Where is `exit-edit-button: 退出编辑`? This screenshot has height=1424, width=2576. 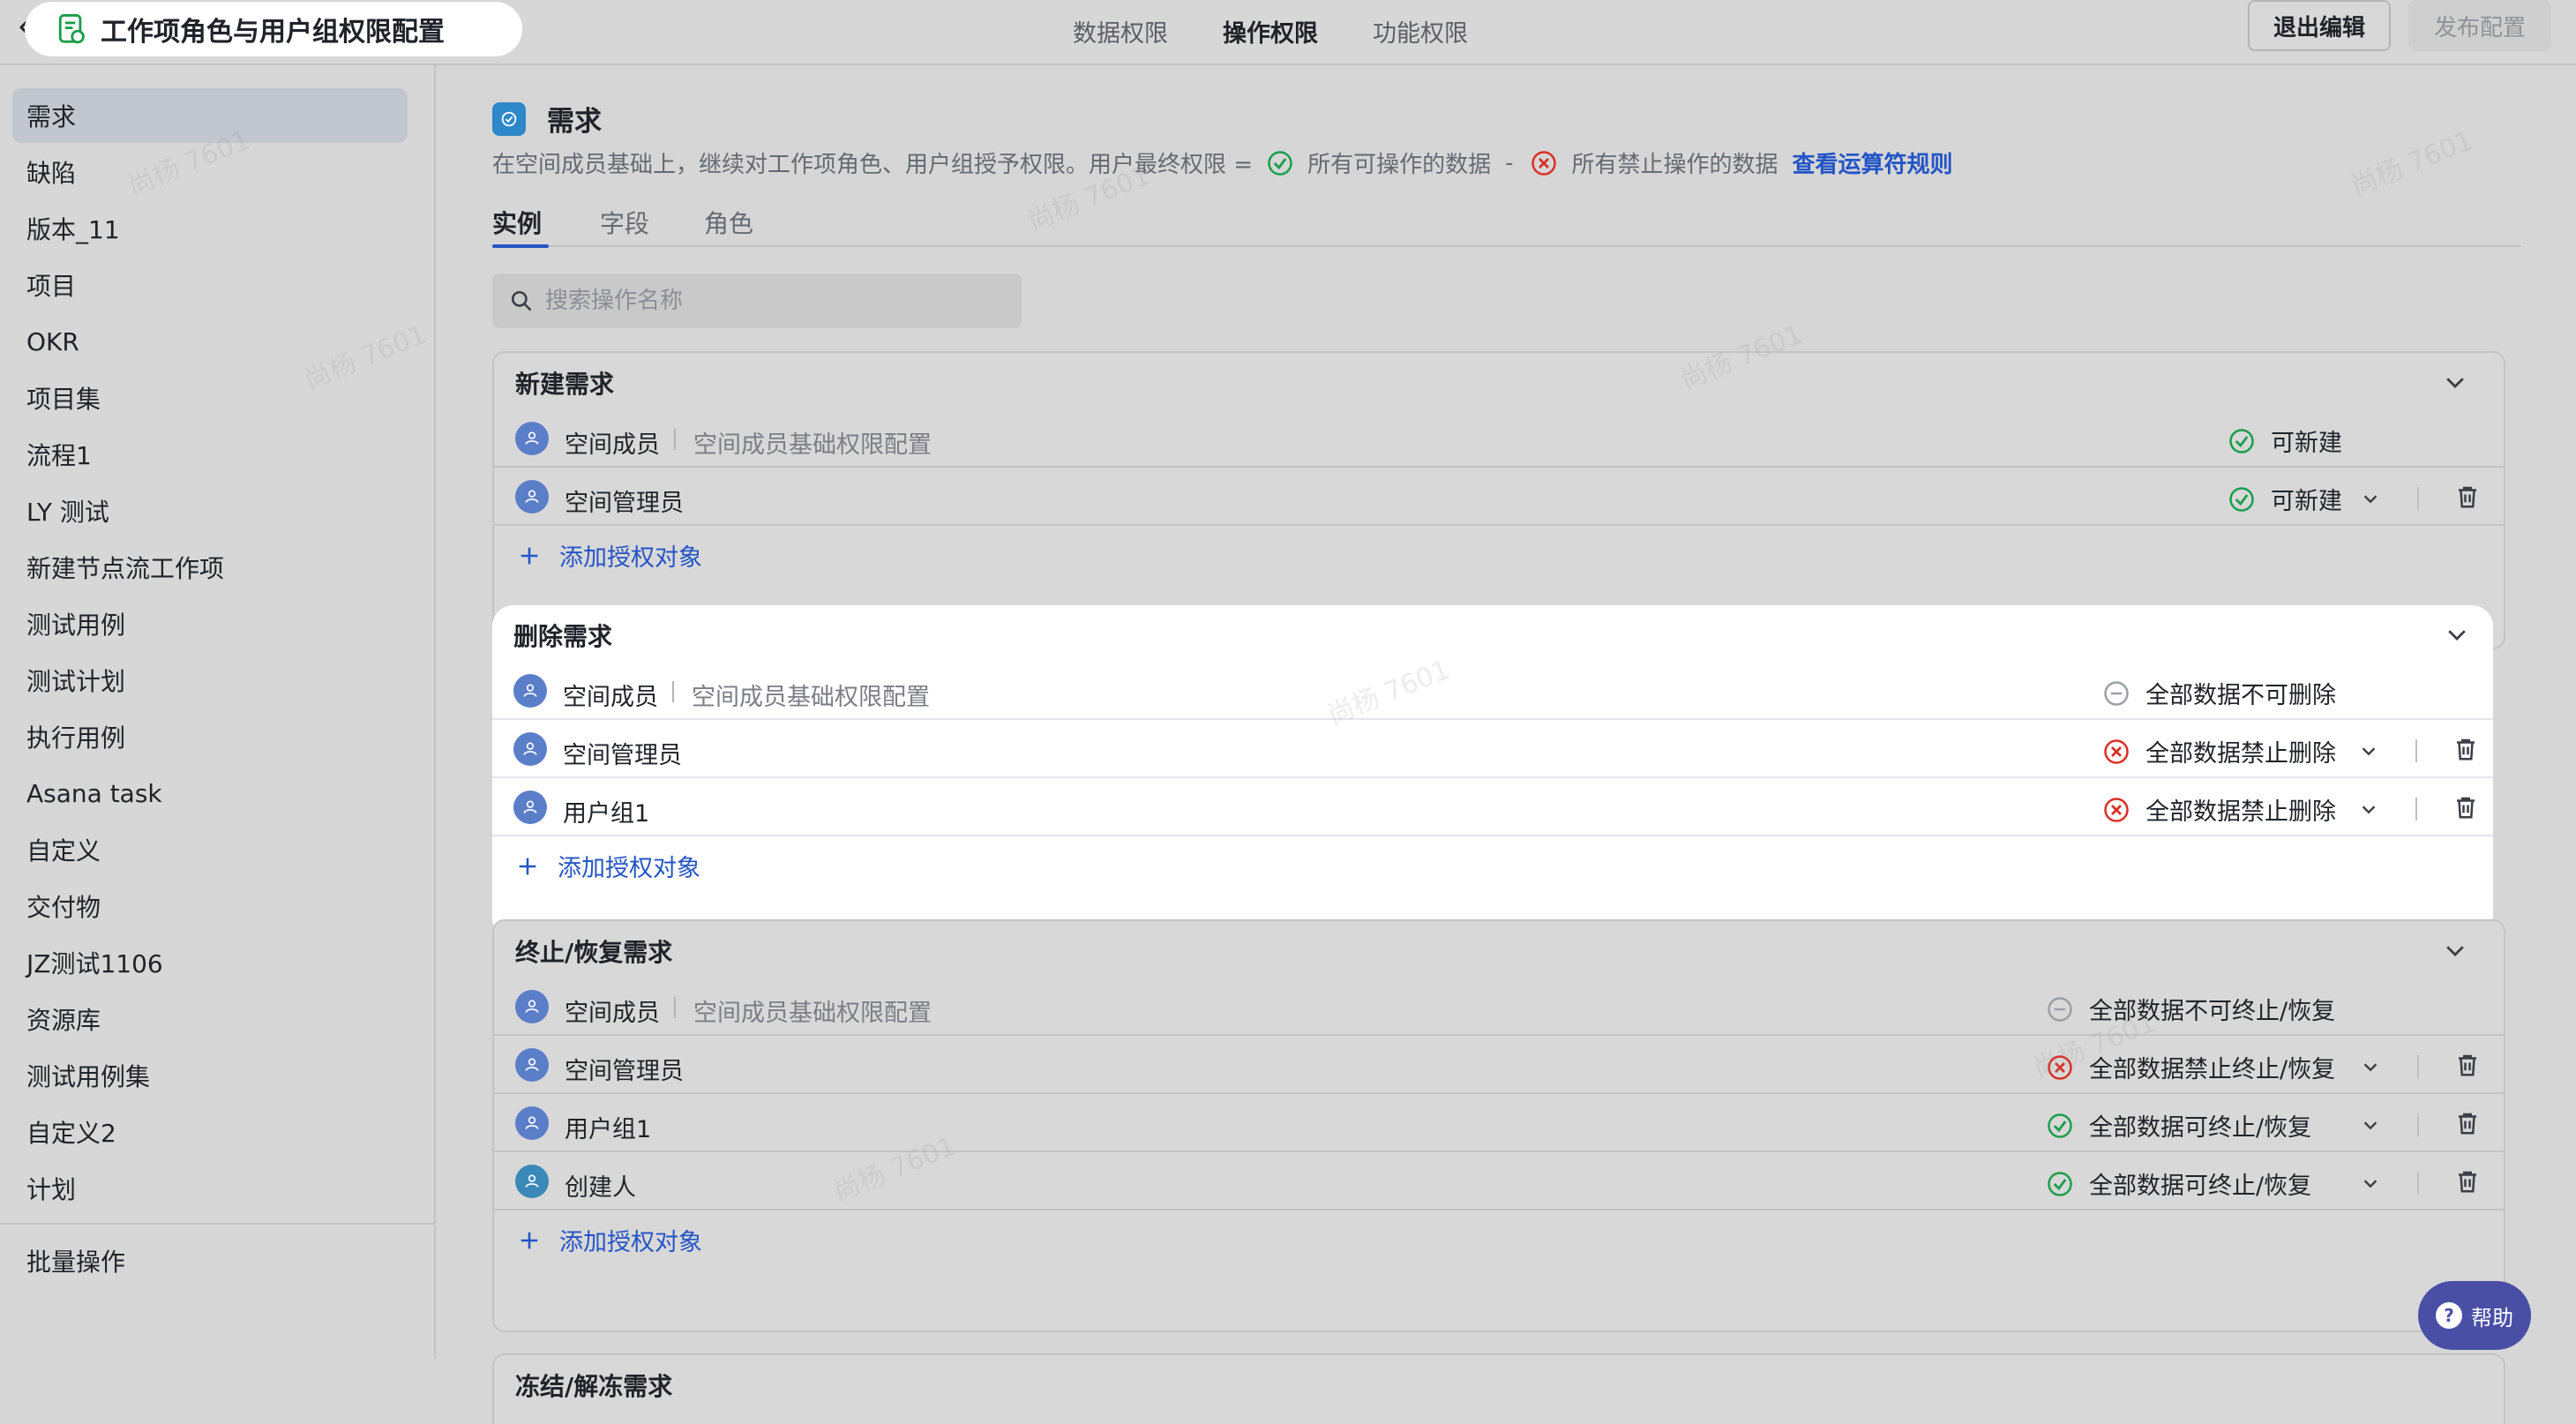 exit-edit-button: 退出编辑 is located at coordinates (2320, 25).